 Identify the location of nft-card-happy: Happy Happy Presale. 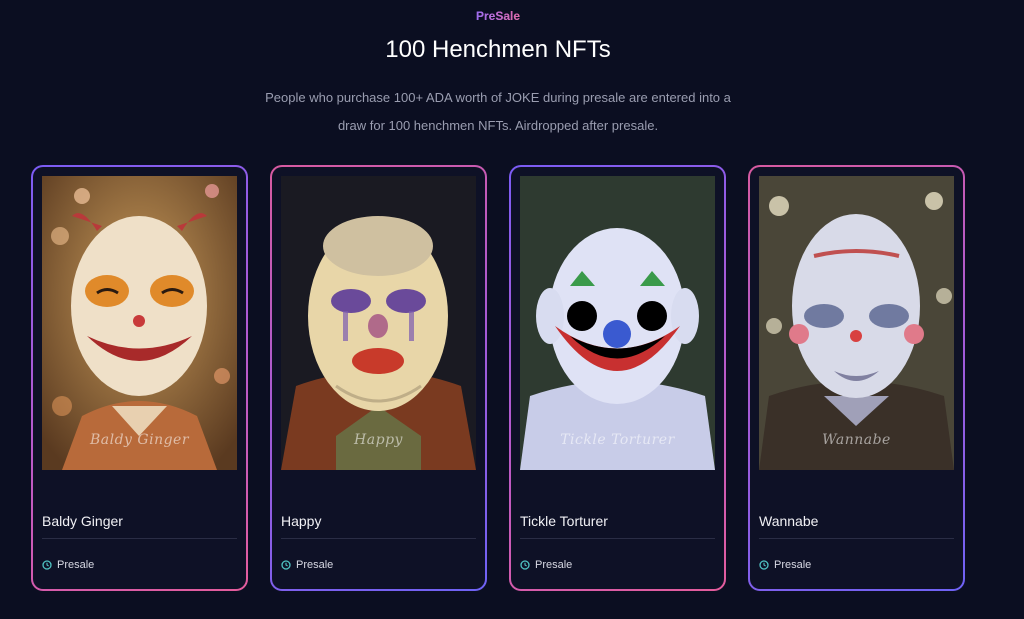
(378, 378).